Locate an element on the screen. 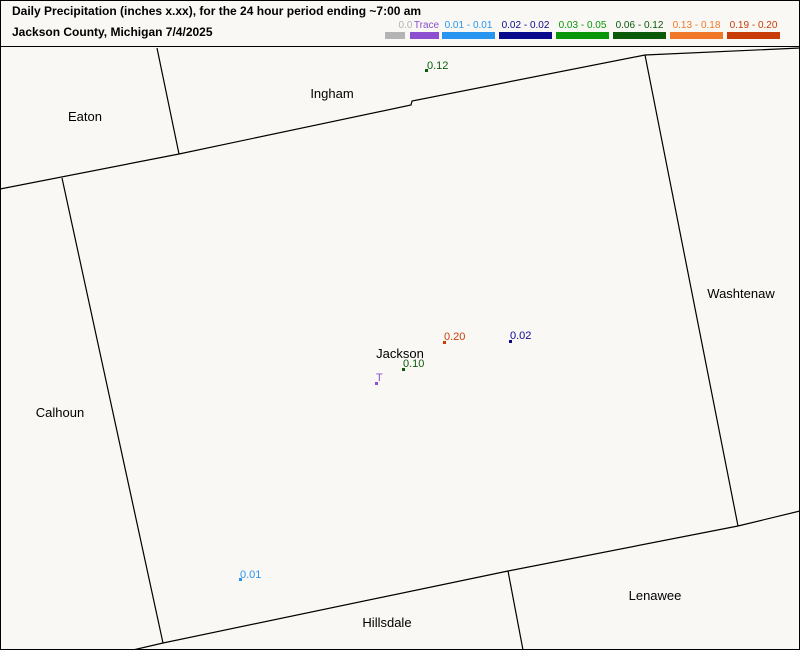 The image size is (800, 650). legend-item-0-13-0-18: 0.13 - 0.18 is located at coordinates (696, 29).